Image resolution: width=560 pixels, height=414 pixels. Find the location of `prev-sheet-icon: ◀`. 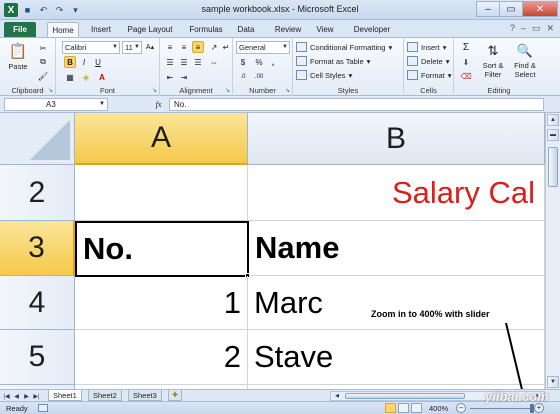

prev-sheet-icon: ◀ is located at coordinates (16, 396).